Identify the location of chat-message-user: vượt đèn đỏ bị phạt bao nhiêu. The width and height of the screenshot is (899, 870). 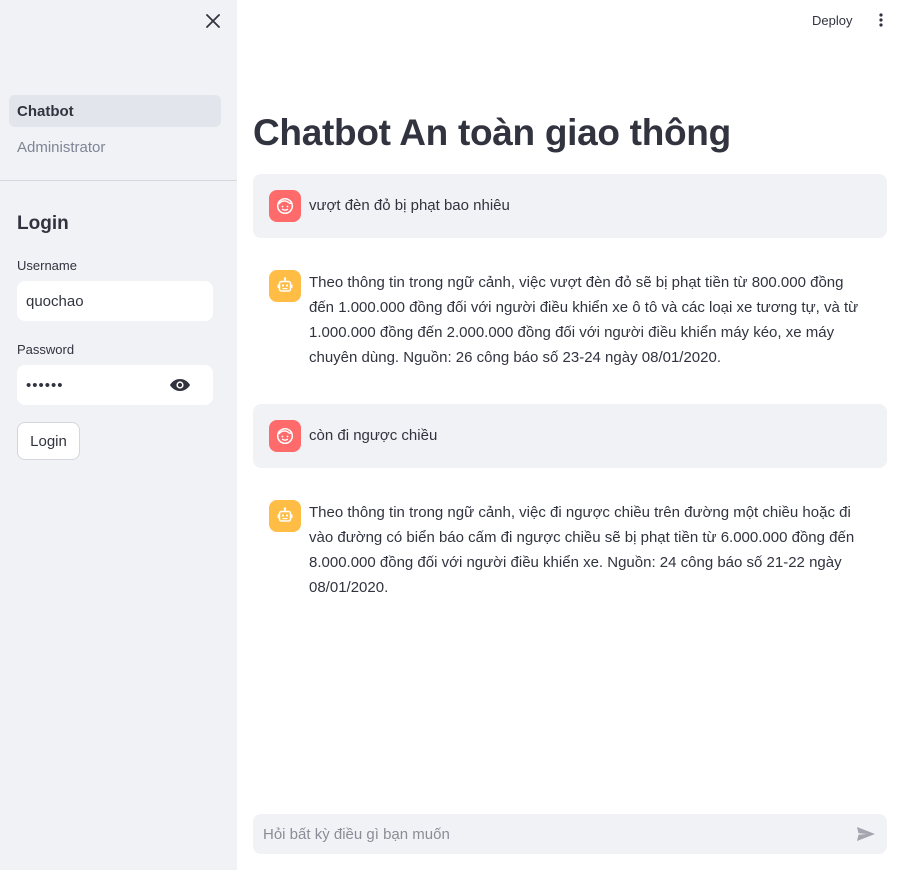
(570, 206).